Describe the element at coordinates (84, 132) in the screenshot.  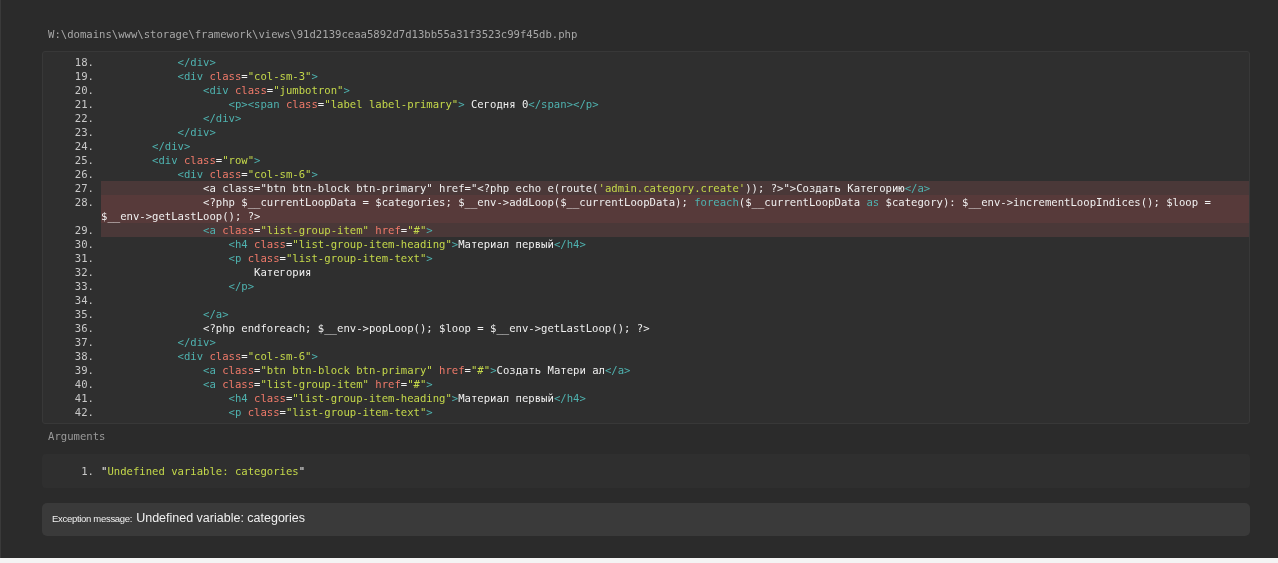
I see `line-number: 23.` at that location.